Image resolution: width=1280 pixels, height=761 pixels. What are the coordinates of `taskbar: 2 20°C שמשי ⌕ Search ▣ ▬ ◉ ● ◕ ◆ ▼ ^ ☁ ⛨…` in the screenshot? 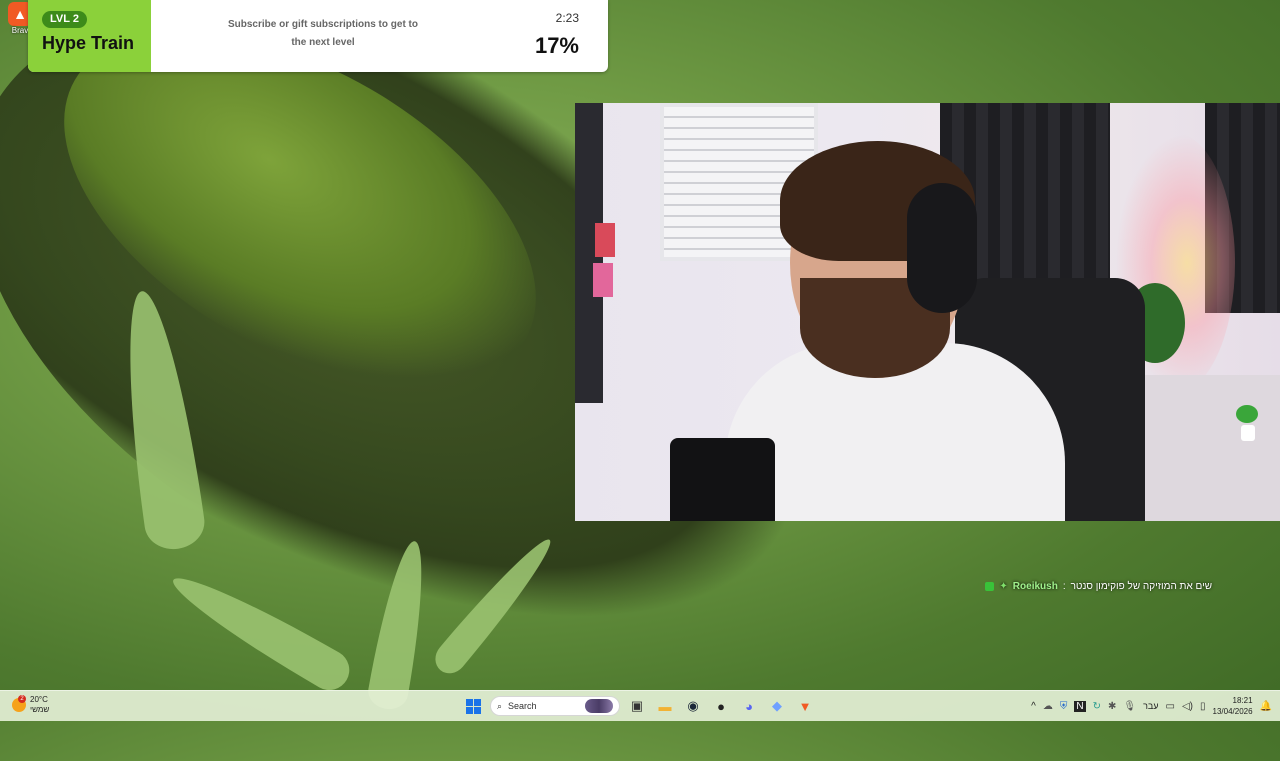 It's located at (640, 705).